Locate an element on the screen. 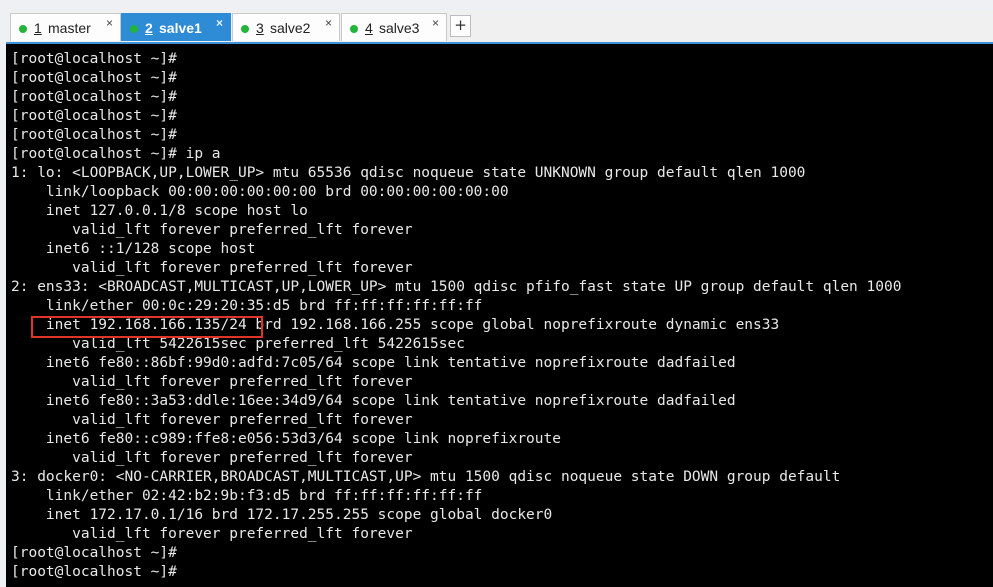 The height and width of the screenshot is (587, 993). terminal-line: inet 127.0.0.1/8 scope host lo is located at coordinates (159, 211).